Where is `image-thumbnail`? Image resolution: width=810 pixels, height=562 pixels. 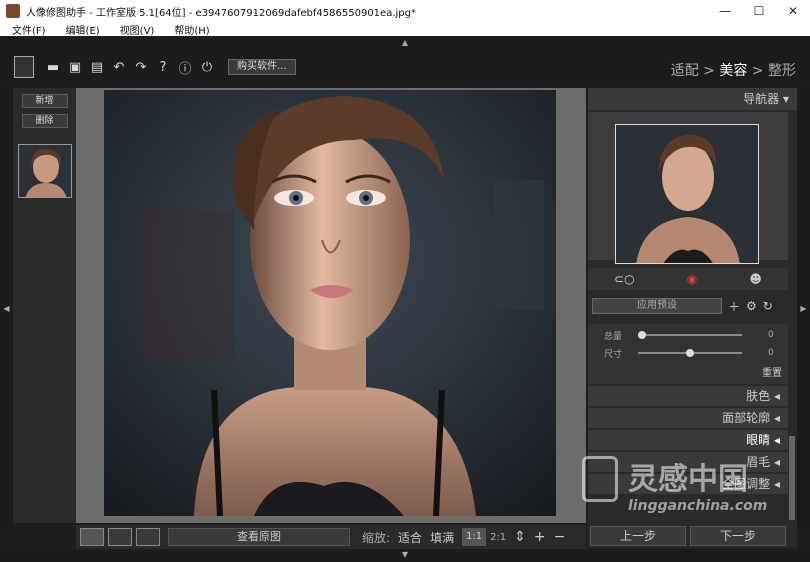
image-thumbnail is located at coordinates (44, 171).